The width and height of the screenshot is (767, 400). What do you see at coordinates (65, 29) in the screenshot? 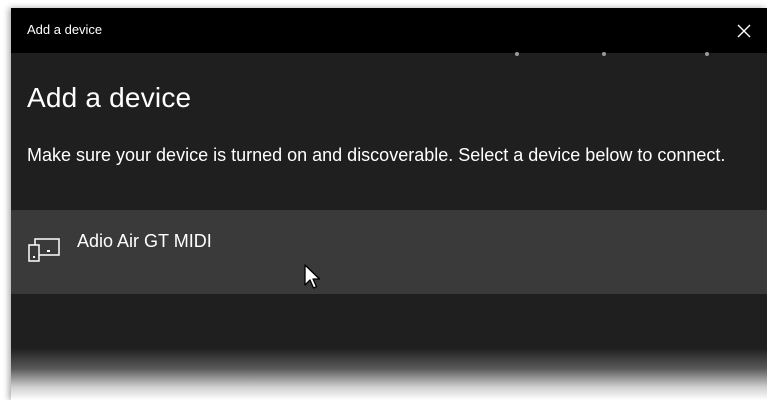
I see `window-title: Add a device` at bounding box center [65, 29].